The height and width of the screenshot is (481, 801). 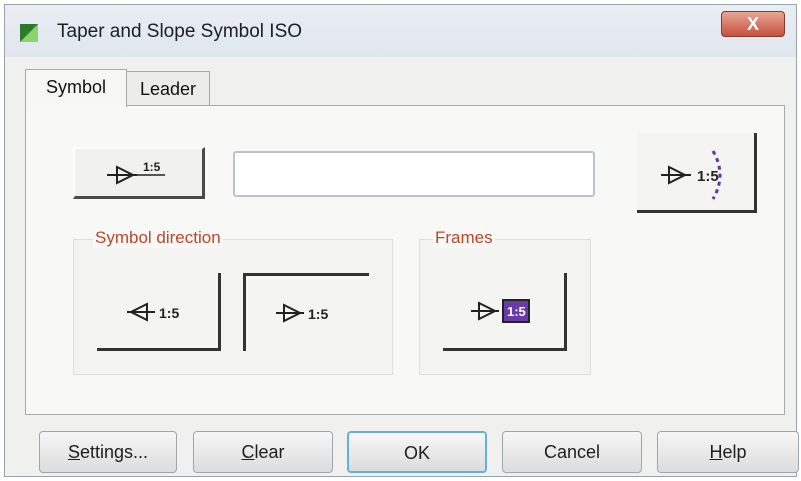 What do you see at coordinates (716, 452) in the screenshot?
I see `help-mnemonic: H` at bounding box center [716, 452].